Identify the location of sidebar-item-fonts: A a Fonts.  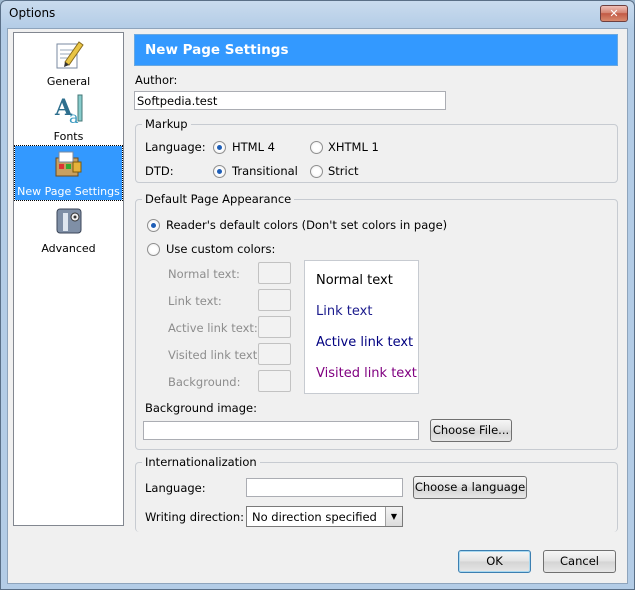
(68, 118).